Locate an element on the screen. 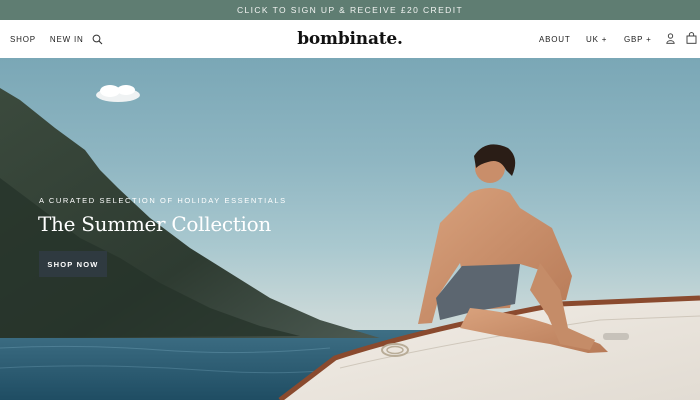 This screenshot has width=700, height=400. left-nav: SHOP NEW IN is located at coordinates (56, 39).